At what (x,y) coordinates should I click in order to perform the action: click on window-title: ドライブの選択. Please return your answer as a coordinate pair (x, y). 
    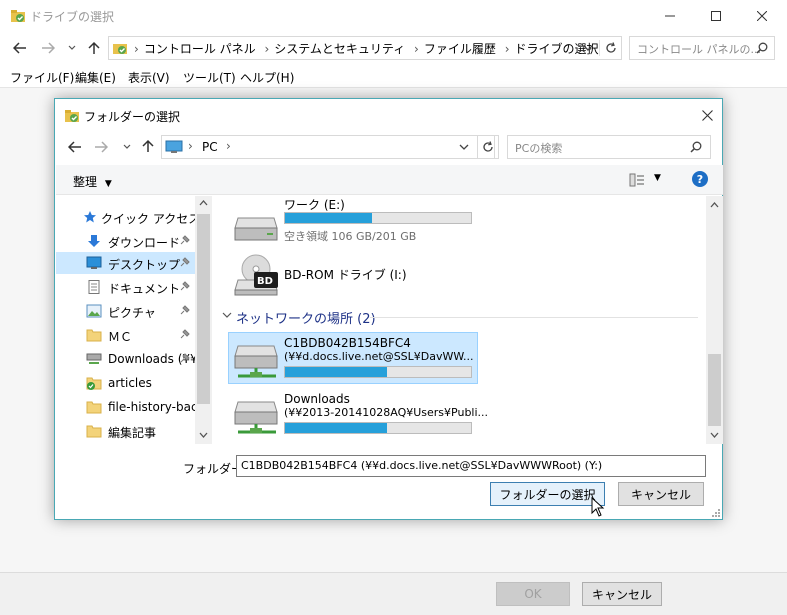
    Looking at the image, I should click on (72, 17).